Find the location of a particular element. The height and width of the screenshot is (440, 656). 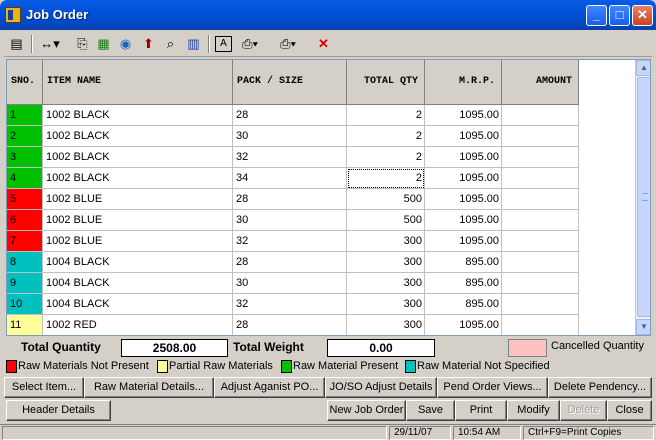

cell-sno: 8 is located at coordinates (25, 262).